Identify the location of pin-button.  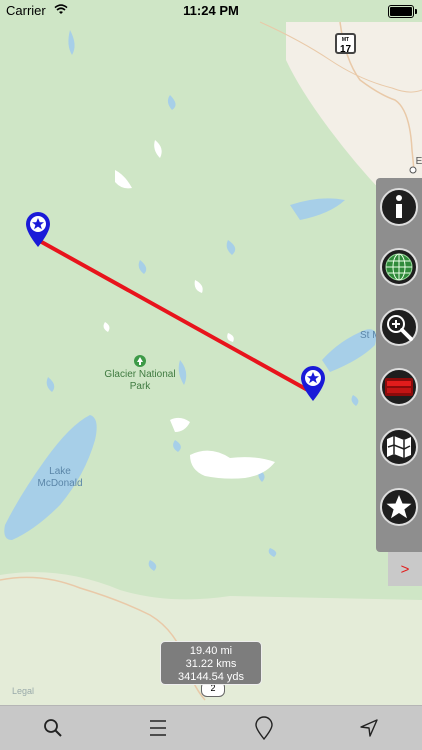
(264, 728).